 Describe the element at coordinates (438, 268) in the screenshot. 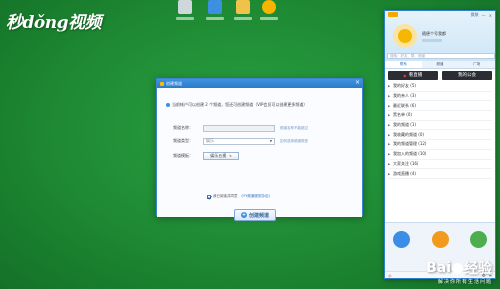

I see `baidu-logo-left: Bai` at that location.